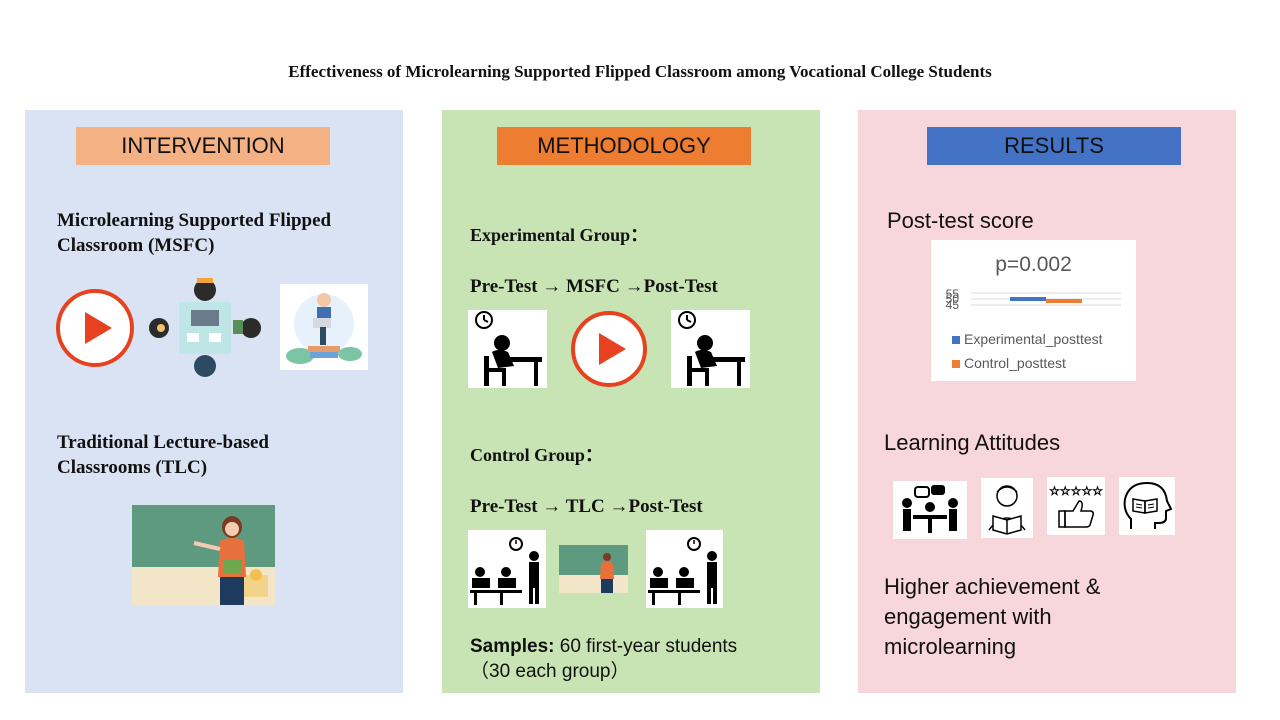 Image resolution: width=1280 pixels, height=720 pixels. Describe the element at coordinates (953, 305) in the screenshot. I see `tick-label-45: 45` at that location.